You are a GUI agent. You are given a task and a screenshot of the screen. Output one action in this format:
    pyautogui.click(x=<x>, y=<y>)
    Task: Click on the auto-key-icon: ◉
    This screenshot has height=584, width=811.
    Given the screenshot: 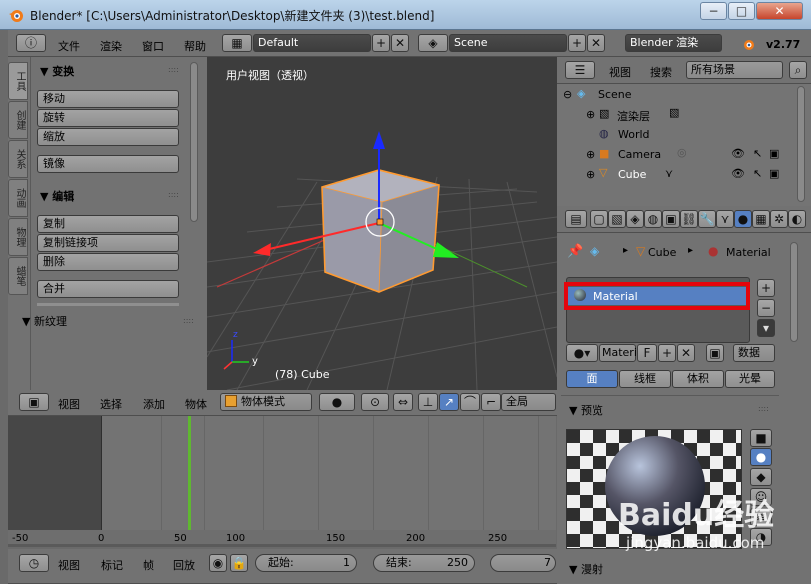 What is the action you would take?
    pyautogui.click(x=218, y=563)
    